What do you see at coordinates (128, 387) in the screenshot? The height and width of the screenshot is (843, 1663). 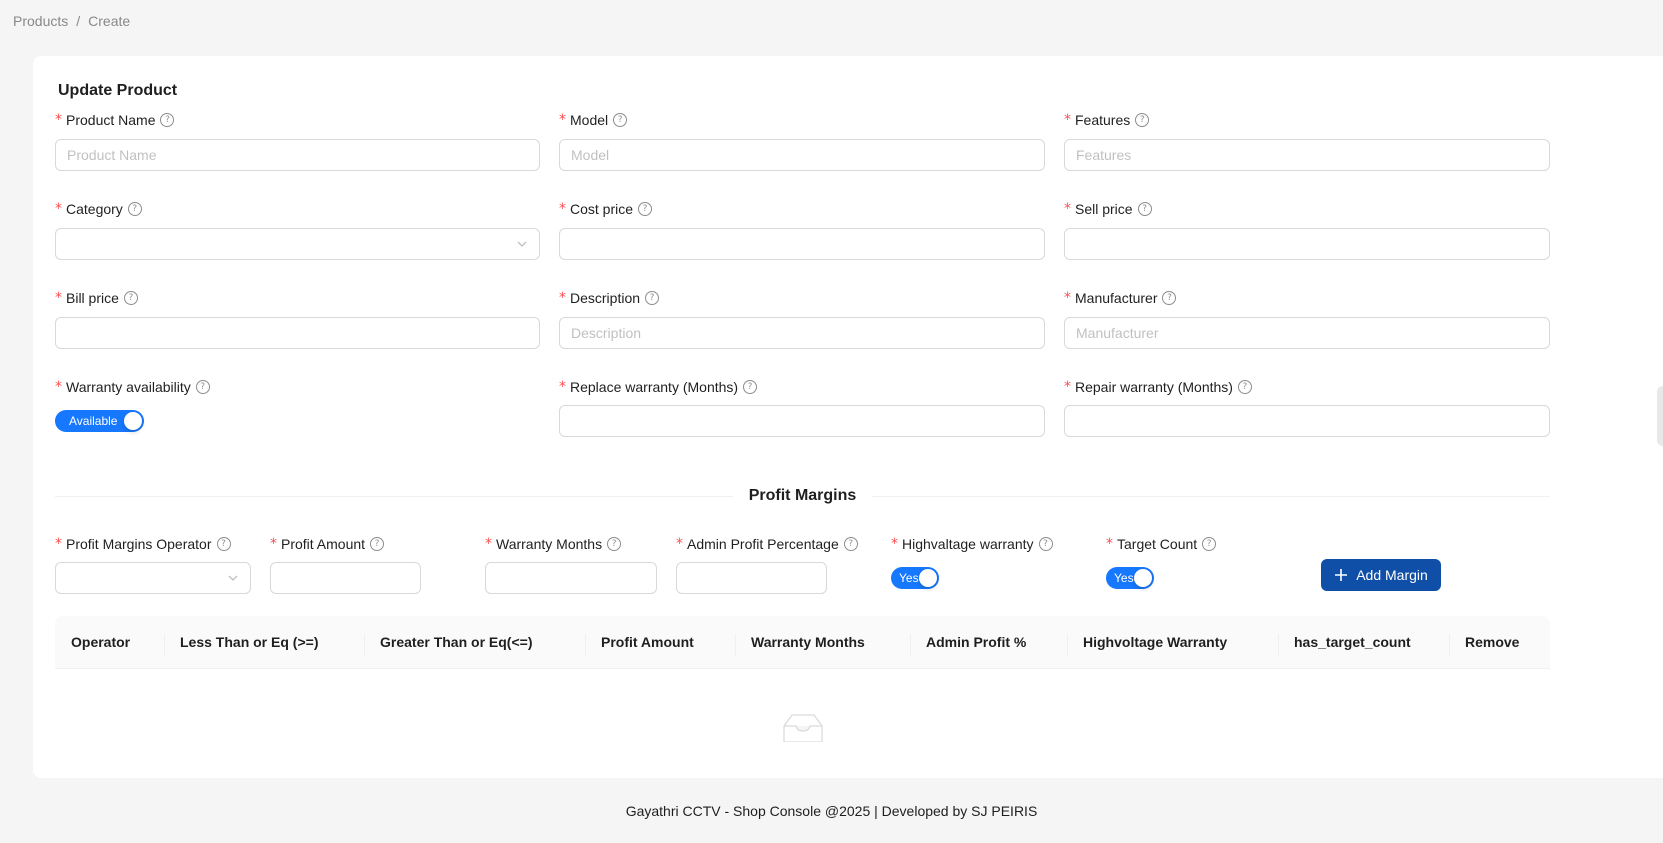 I see `label-text: Warranty availability` at bounding box center [128, 387].